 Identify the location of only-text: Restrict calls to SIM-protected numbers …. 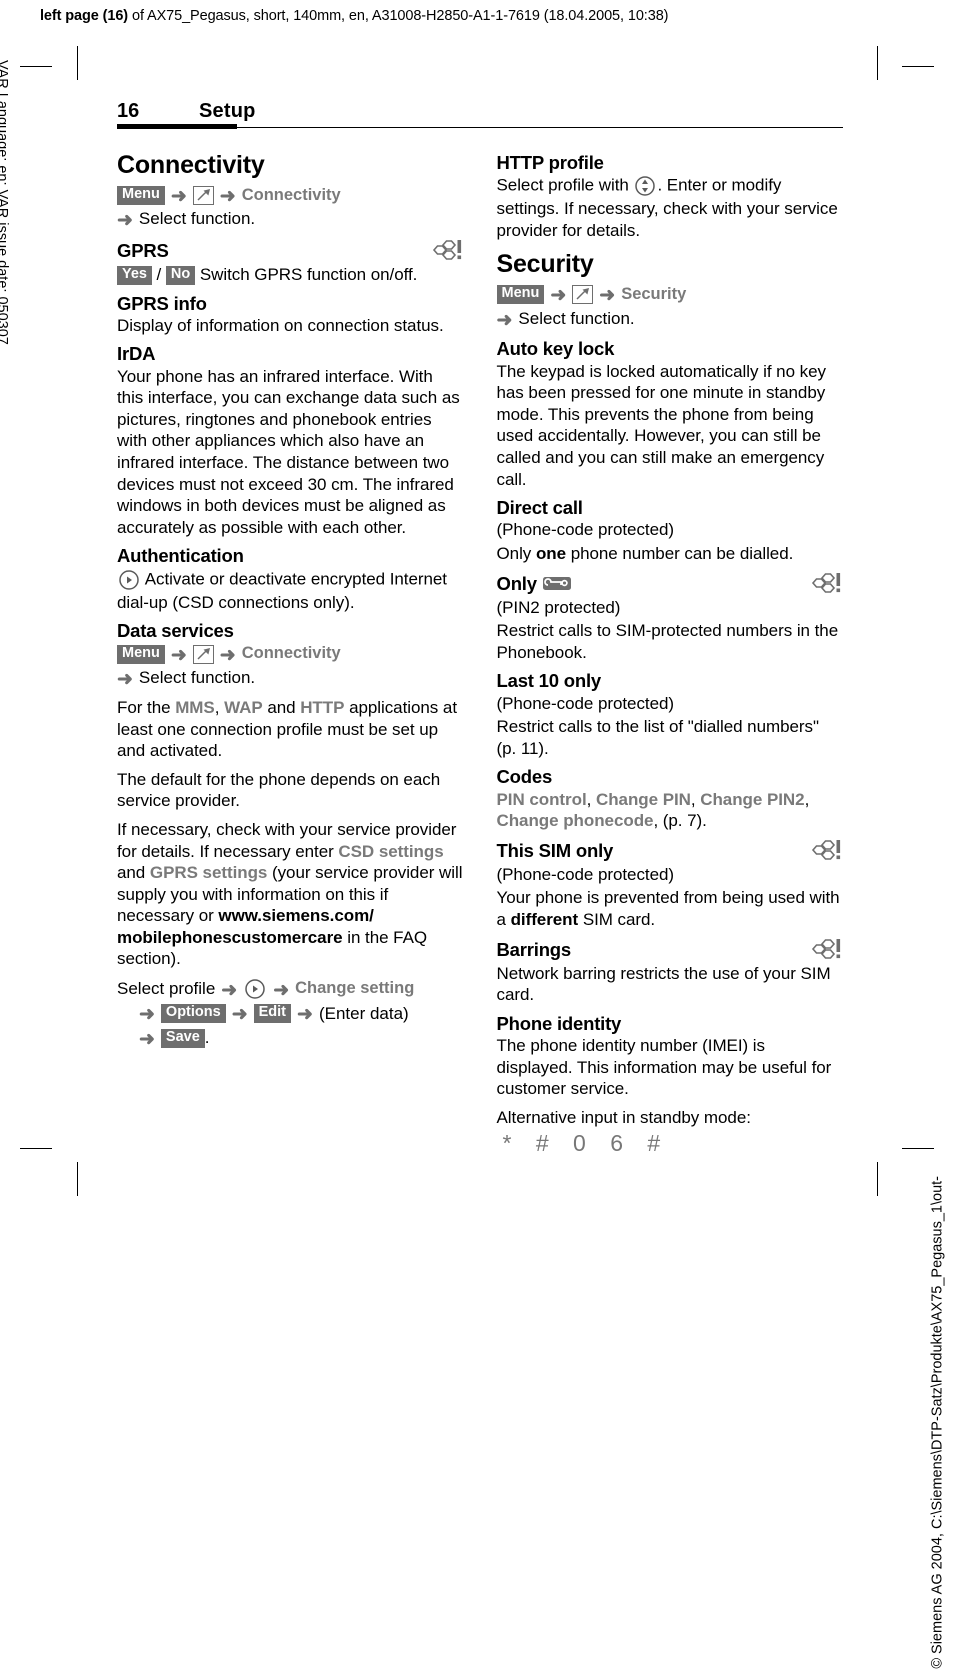
(667, 641).